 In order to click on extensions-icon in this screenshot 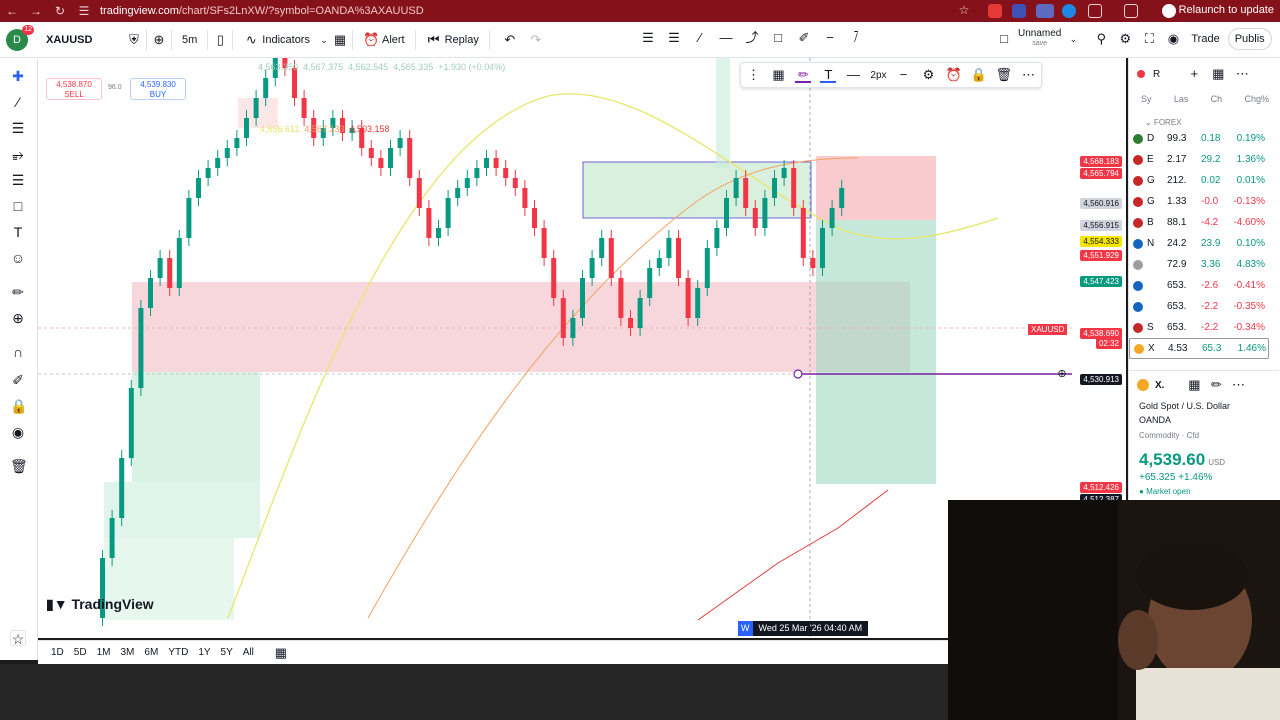, I will do `click(1095, 11)`.